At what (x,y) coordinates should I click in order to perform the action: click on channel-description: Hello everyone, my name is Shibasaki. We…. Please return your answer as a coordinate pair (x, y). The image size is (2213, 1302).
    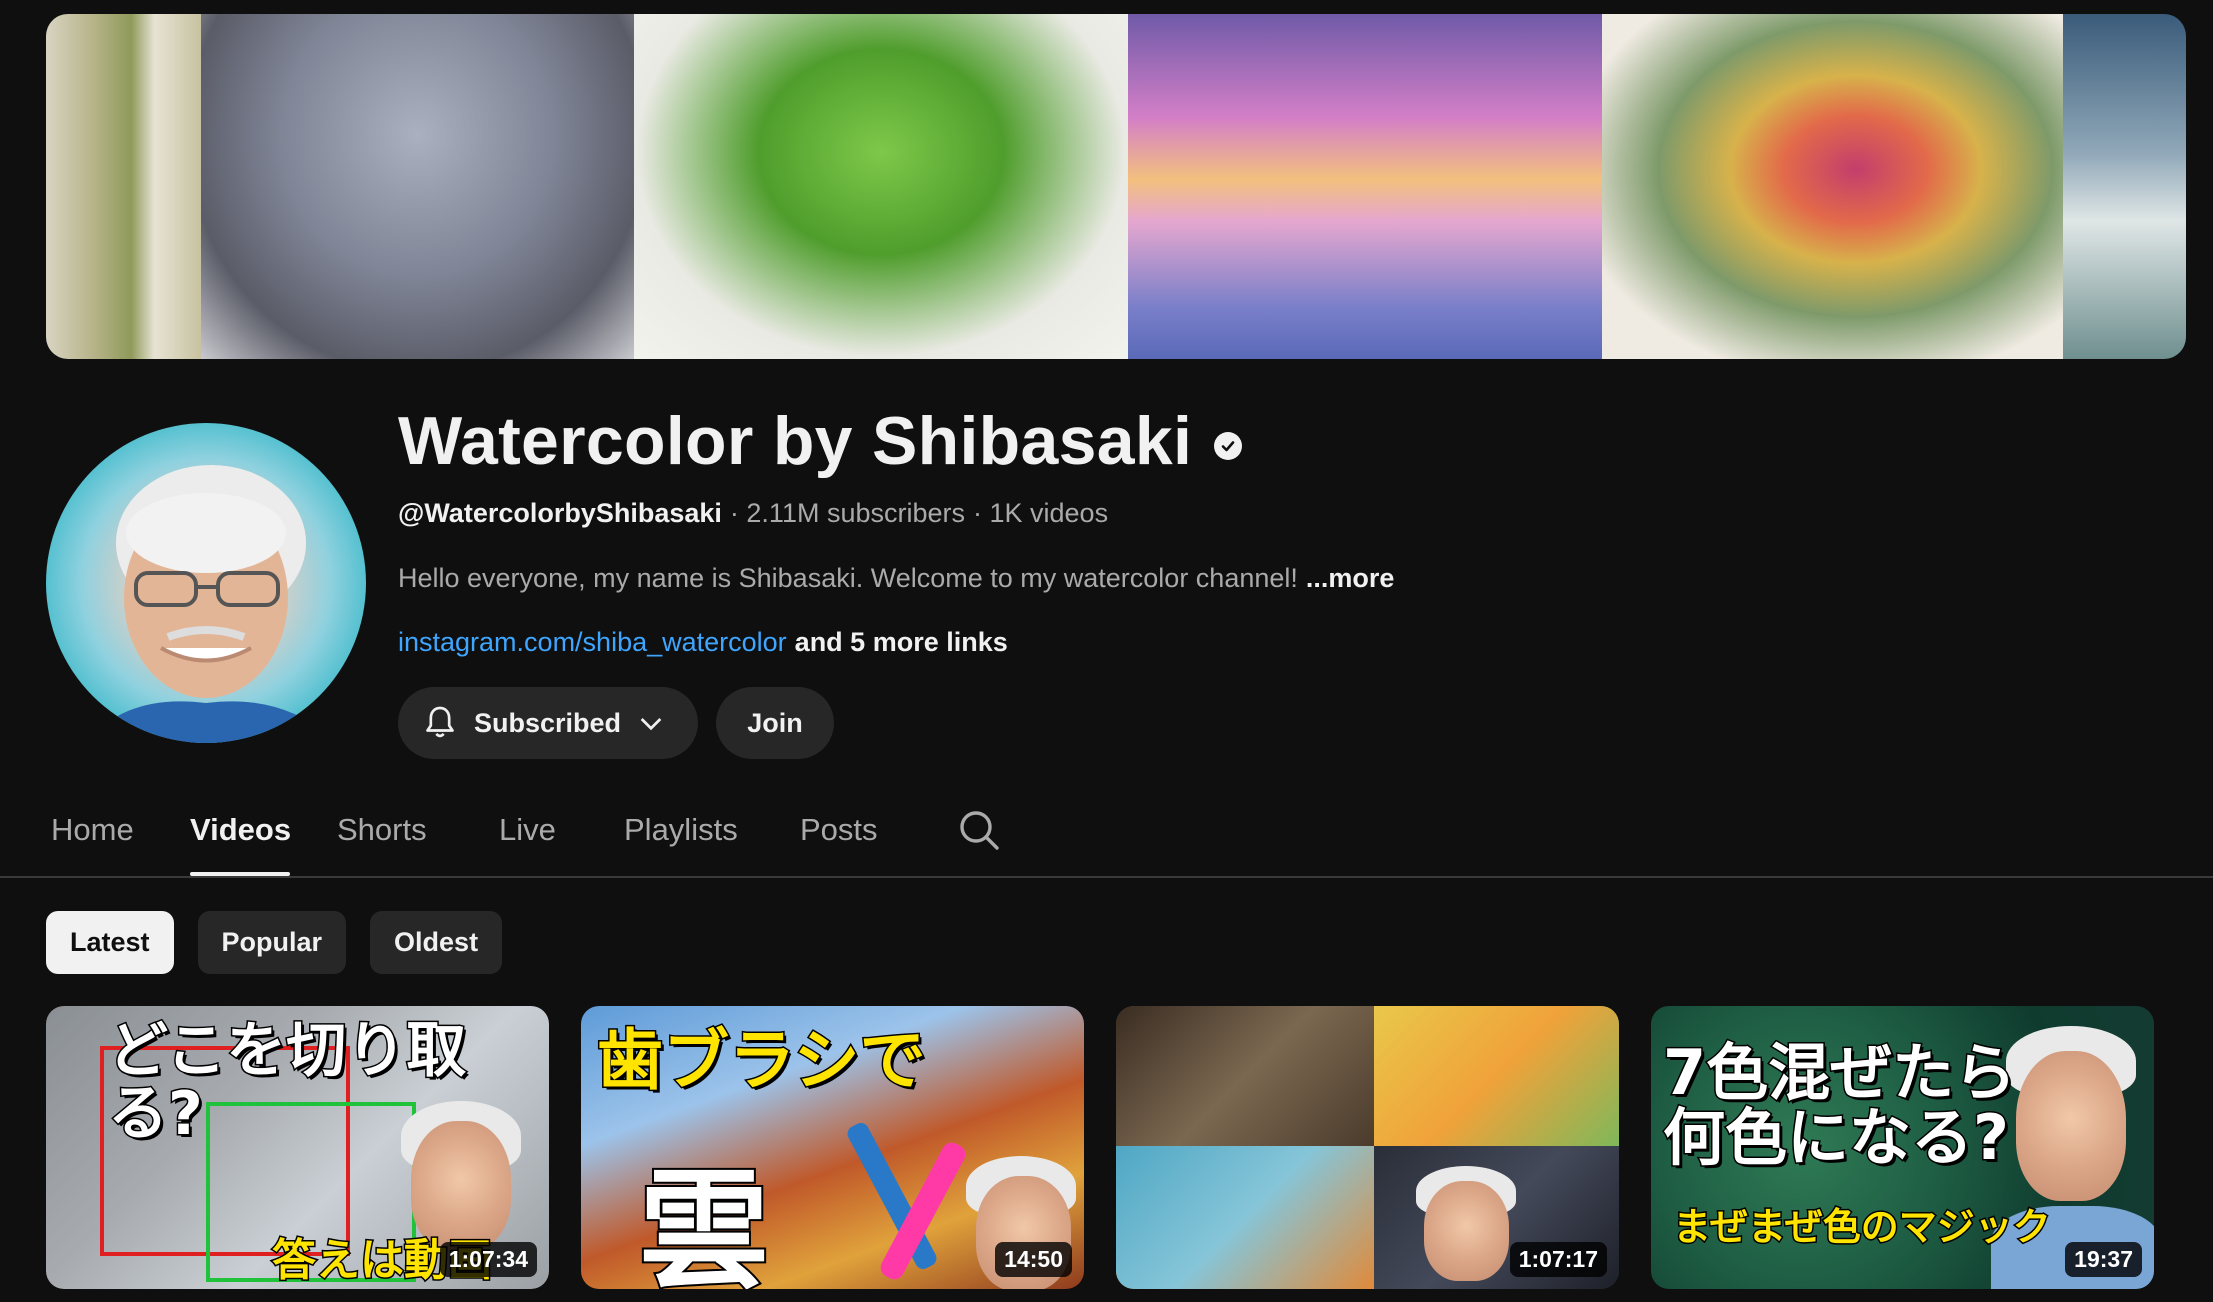
    Looking at the image, I should click on (896, 578).